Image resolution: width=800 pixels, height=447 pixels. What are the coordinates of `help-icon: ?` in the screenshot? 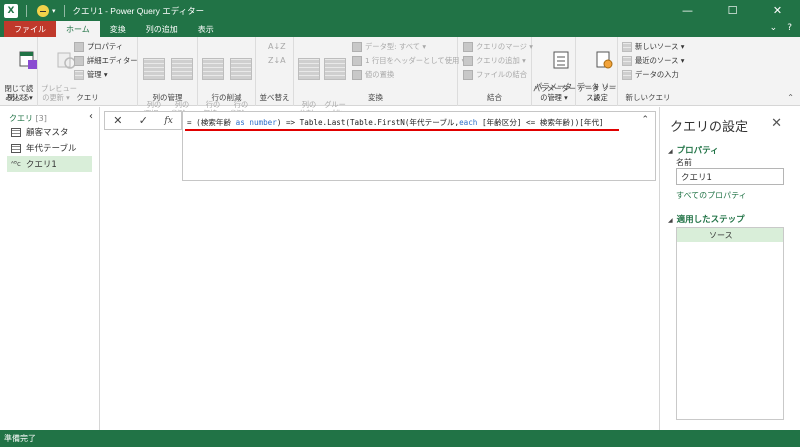 It's located at (789, 28).